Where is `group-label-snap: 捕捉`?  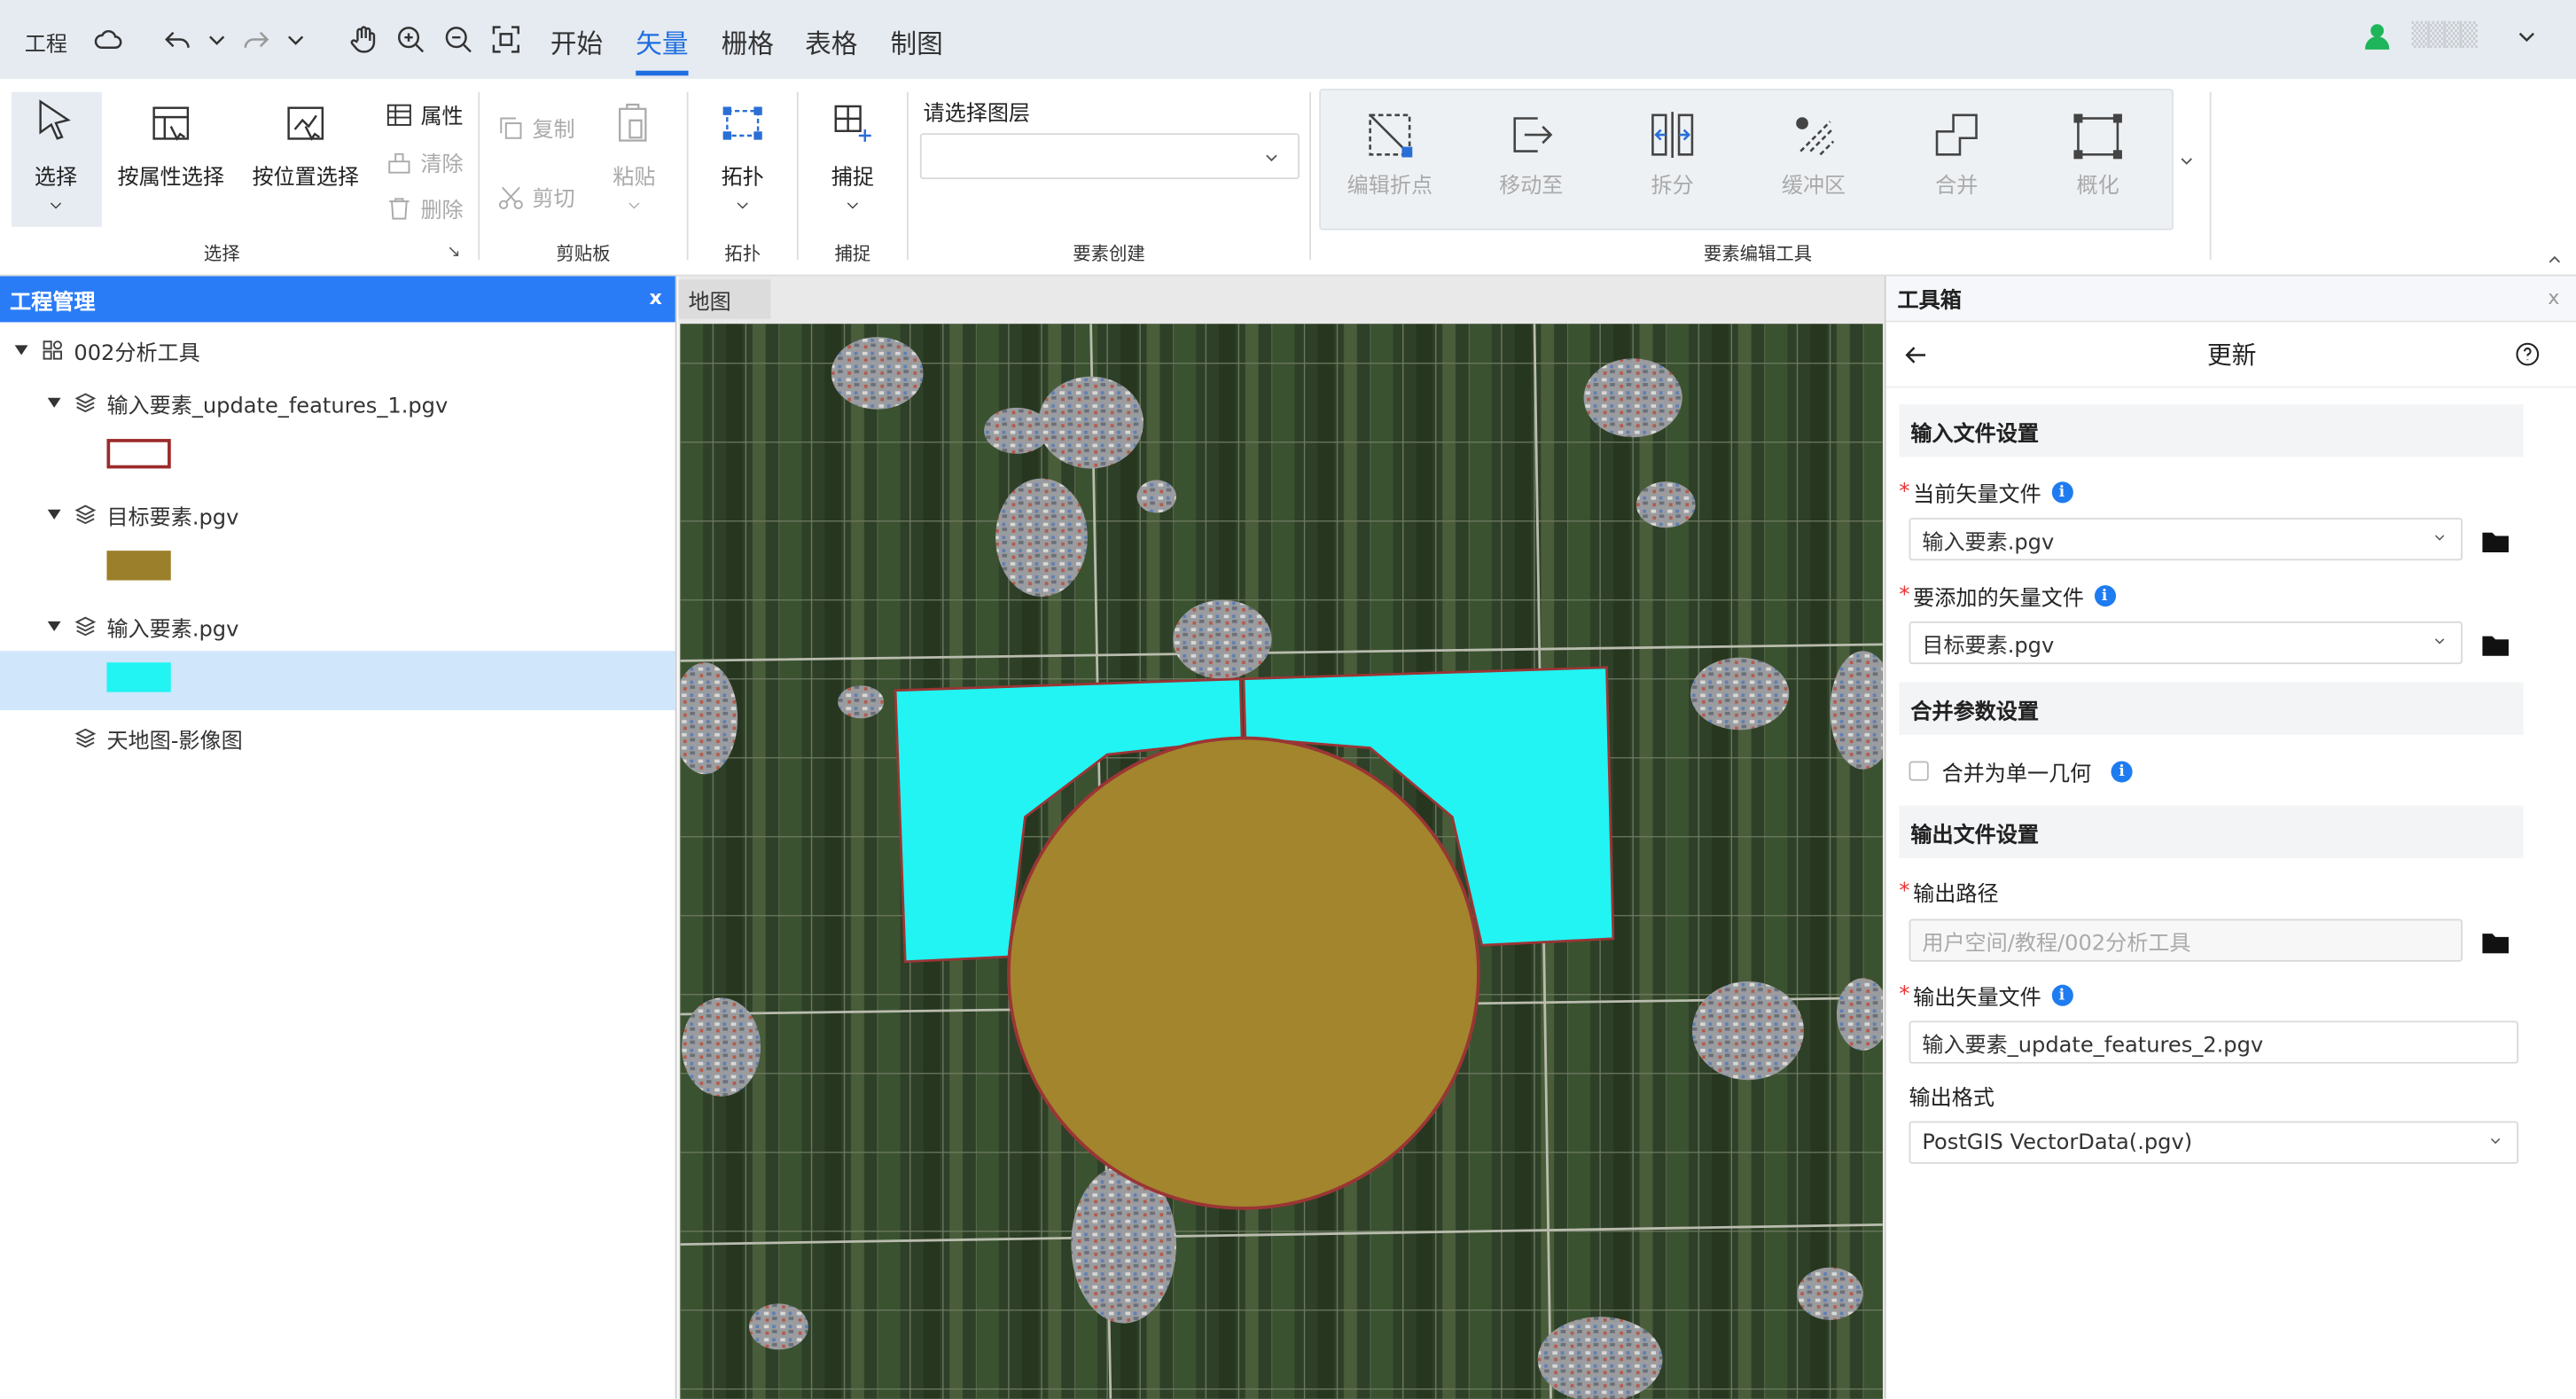 group-label-snap: 捕捉 is located at coordinates (852, 254).